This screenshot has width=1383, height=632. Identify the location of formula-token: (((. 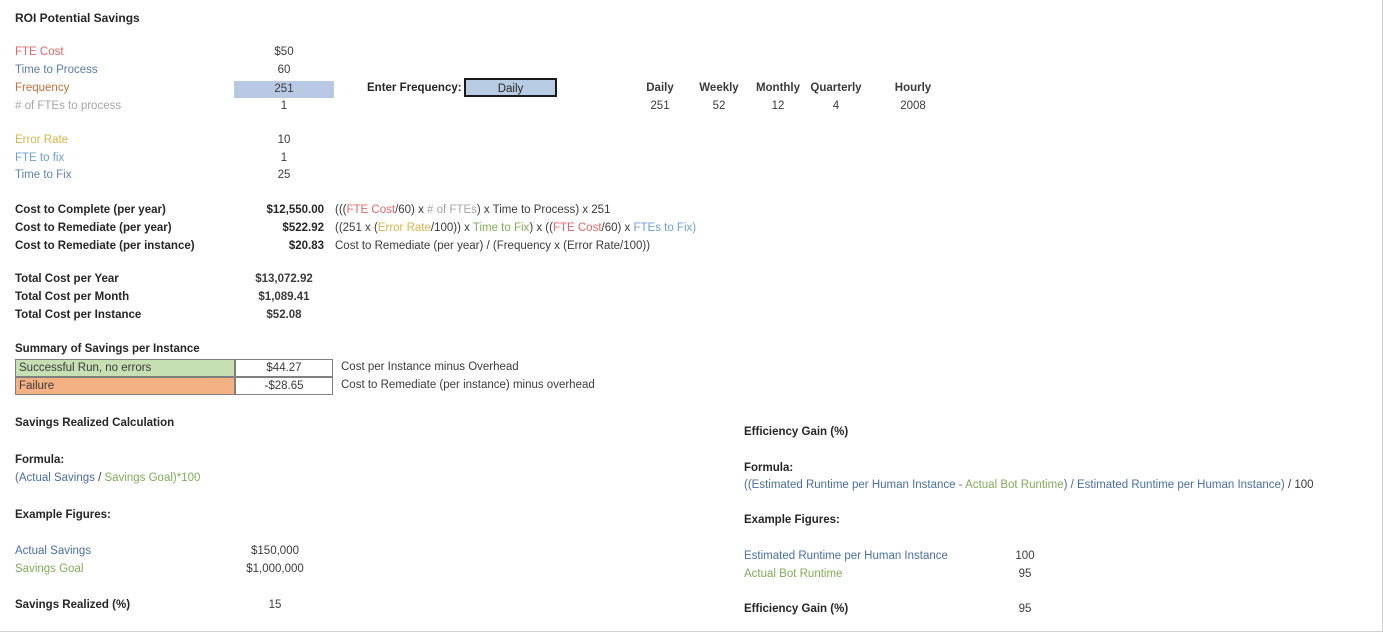
(341, 210).